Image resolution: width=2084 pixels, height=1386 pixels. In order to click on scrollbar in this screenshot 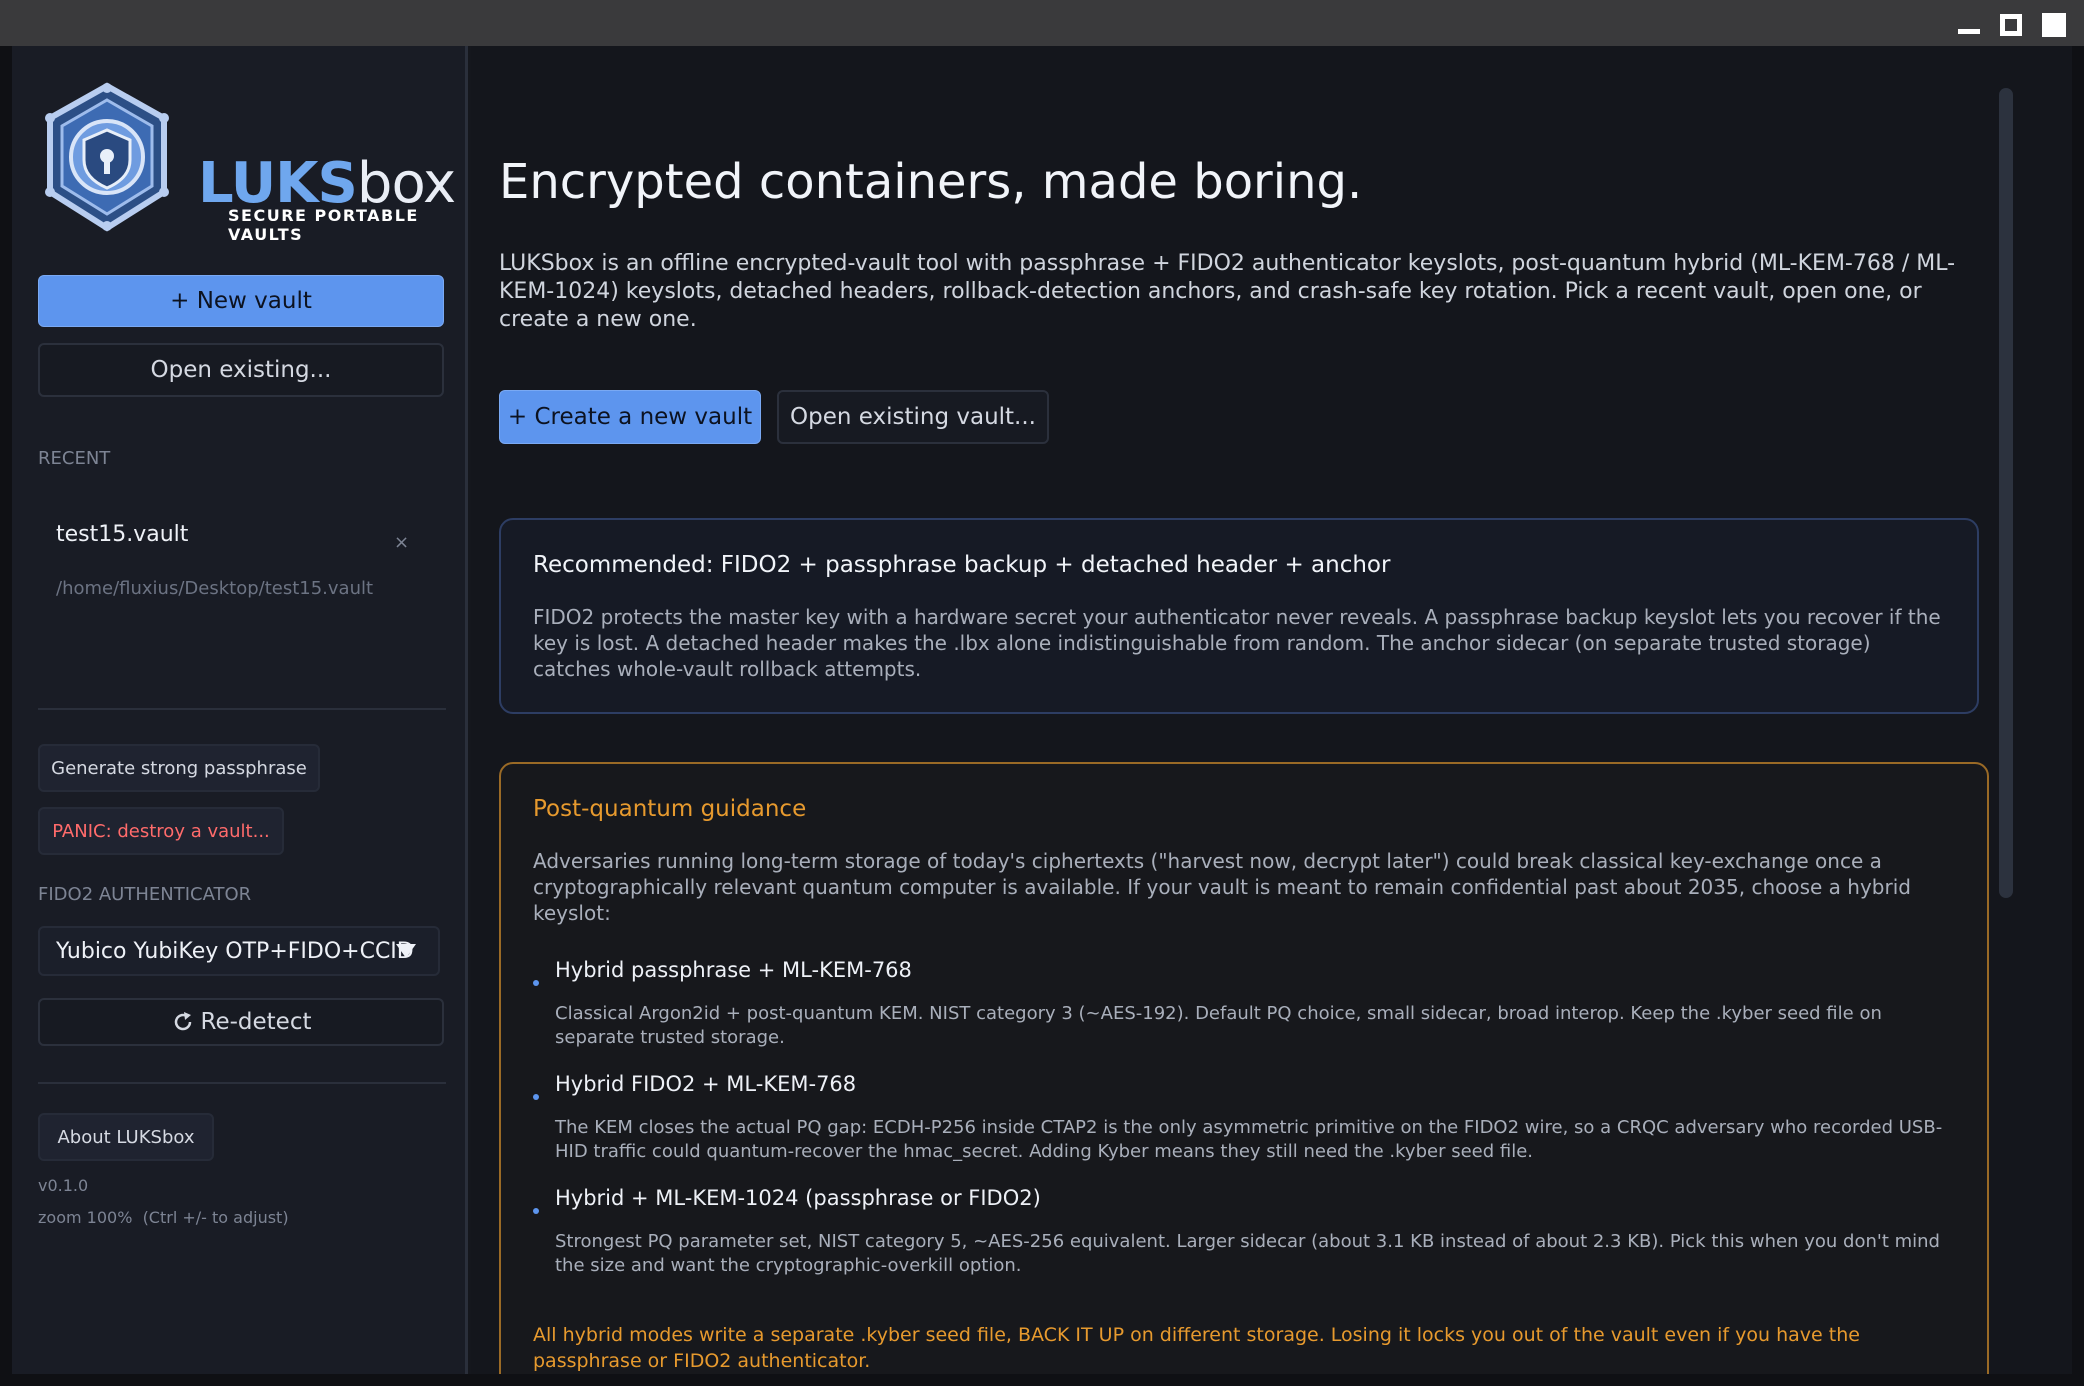, I will do `click(2006, 493)`.